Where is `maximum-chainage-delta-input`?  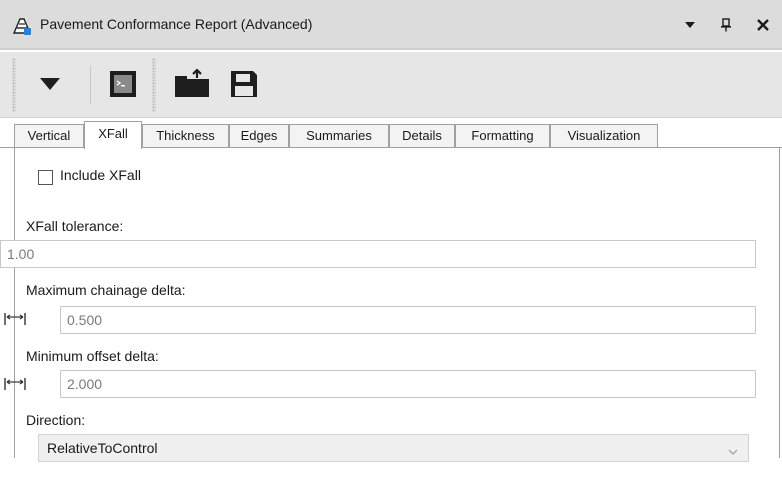
maximum-chainage-delta-input is located at coordinates (408, 320).